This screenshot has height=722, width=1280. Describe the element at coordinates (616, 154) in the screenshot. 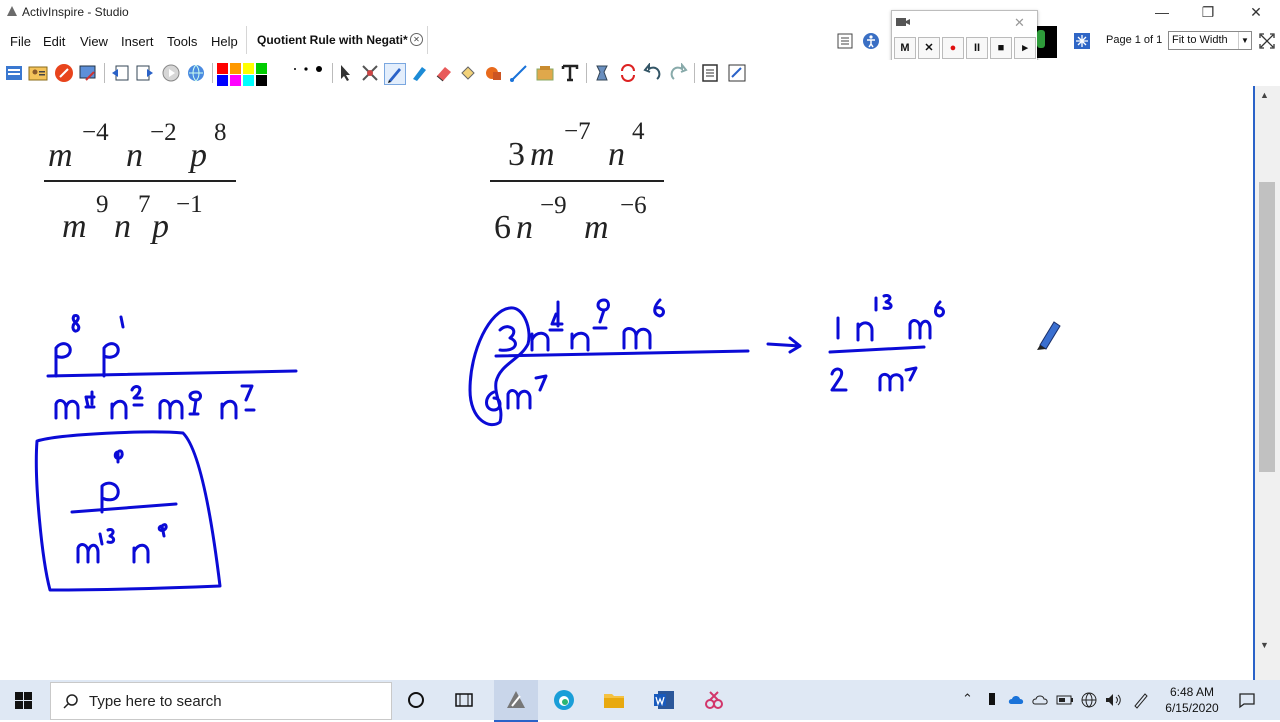

I see `p2-num-term2: n` at that location.